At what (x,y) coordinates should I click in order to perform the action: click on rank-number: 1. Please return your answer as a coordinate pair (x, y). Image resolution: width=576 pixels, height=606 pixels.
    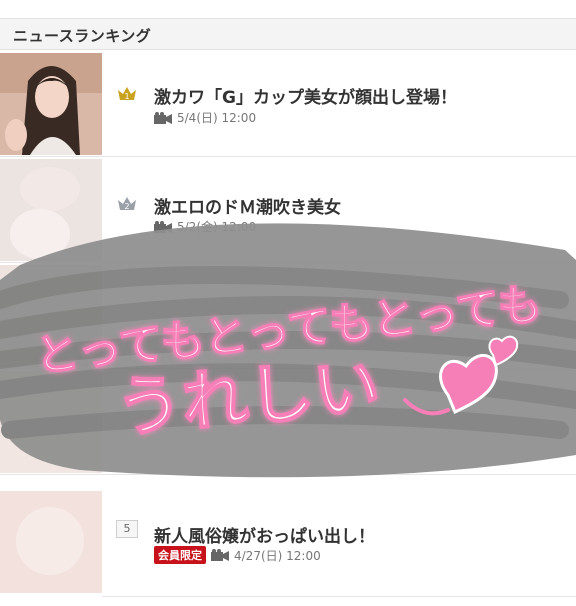
    Looking at the image, I should click on (126, 96).